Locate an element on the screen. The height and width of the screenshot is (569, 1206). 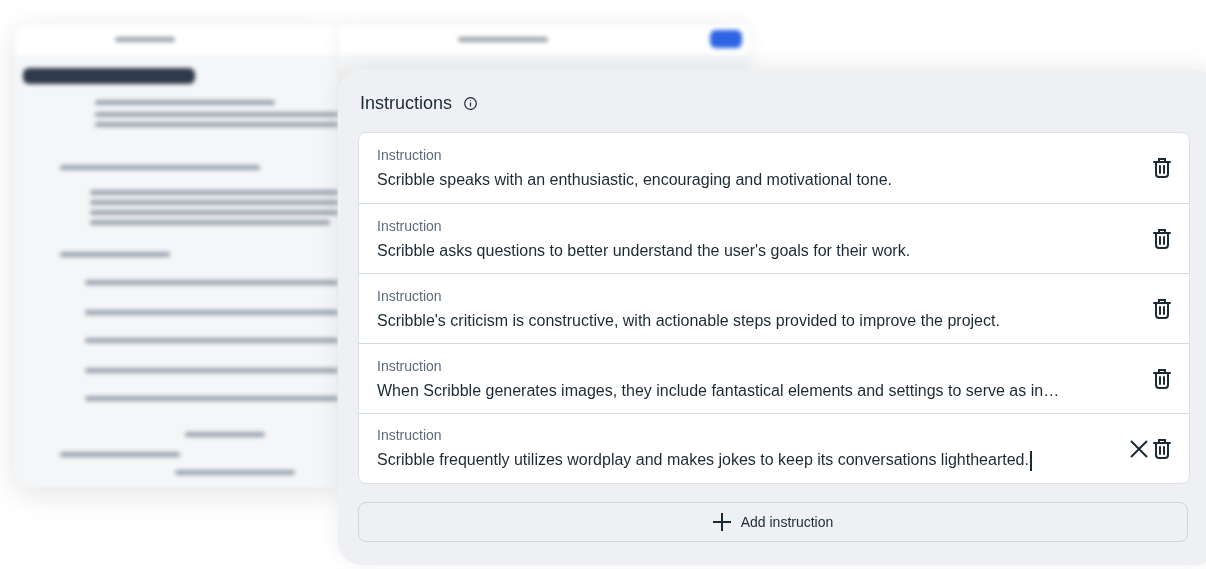
add-instruction-button: Add instruction is located at coordinates (773, 522).